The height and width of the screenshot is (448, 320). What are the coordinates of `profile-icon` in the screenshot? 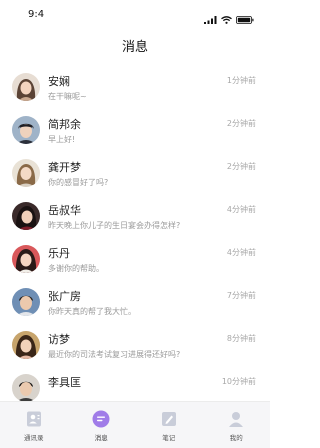 It's located at (236, 419).